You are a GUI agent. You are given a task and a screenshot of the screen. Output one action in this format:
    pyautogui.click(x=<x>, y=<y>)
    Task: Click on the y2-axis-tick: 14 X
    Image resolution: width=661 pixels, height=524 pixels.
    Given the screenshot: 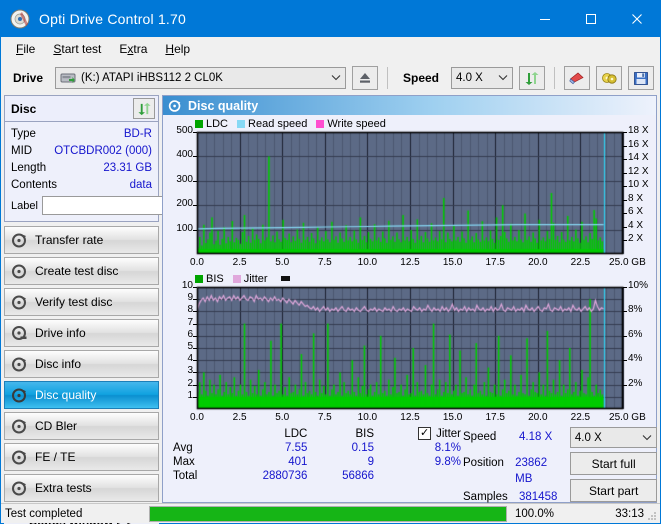 What is the action you would take?
    pyautogui.click(x=638, y=158)
    